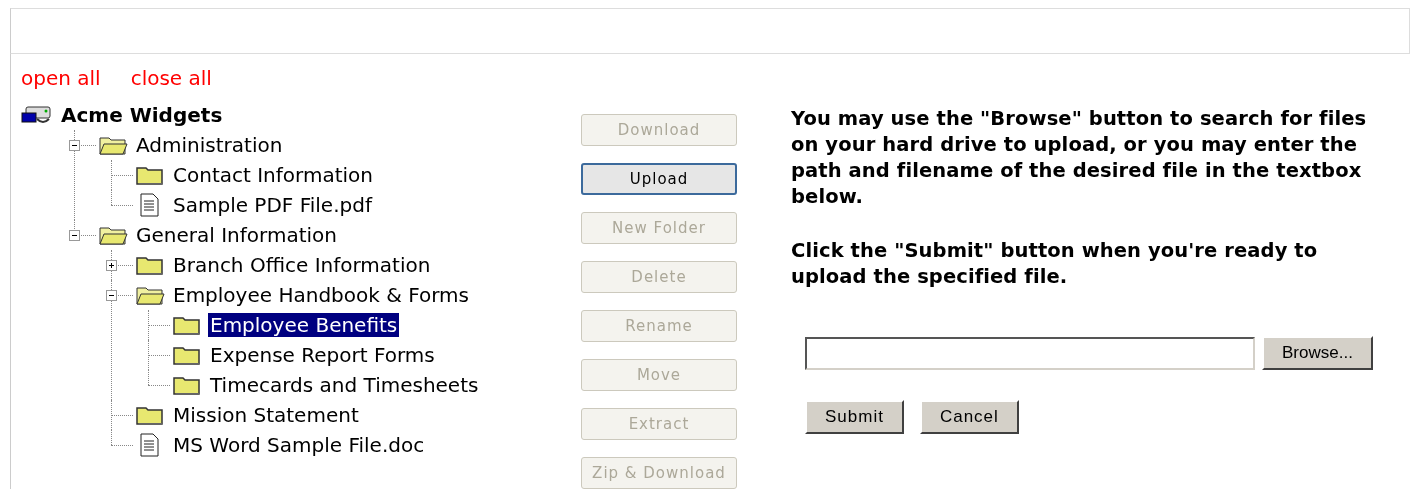 The height and width of the screenshot is (497, 1418). Describe the element at coordinates (302, 265) in the screenshot. I see `tree-item: Branch Office Information` at that location.